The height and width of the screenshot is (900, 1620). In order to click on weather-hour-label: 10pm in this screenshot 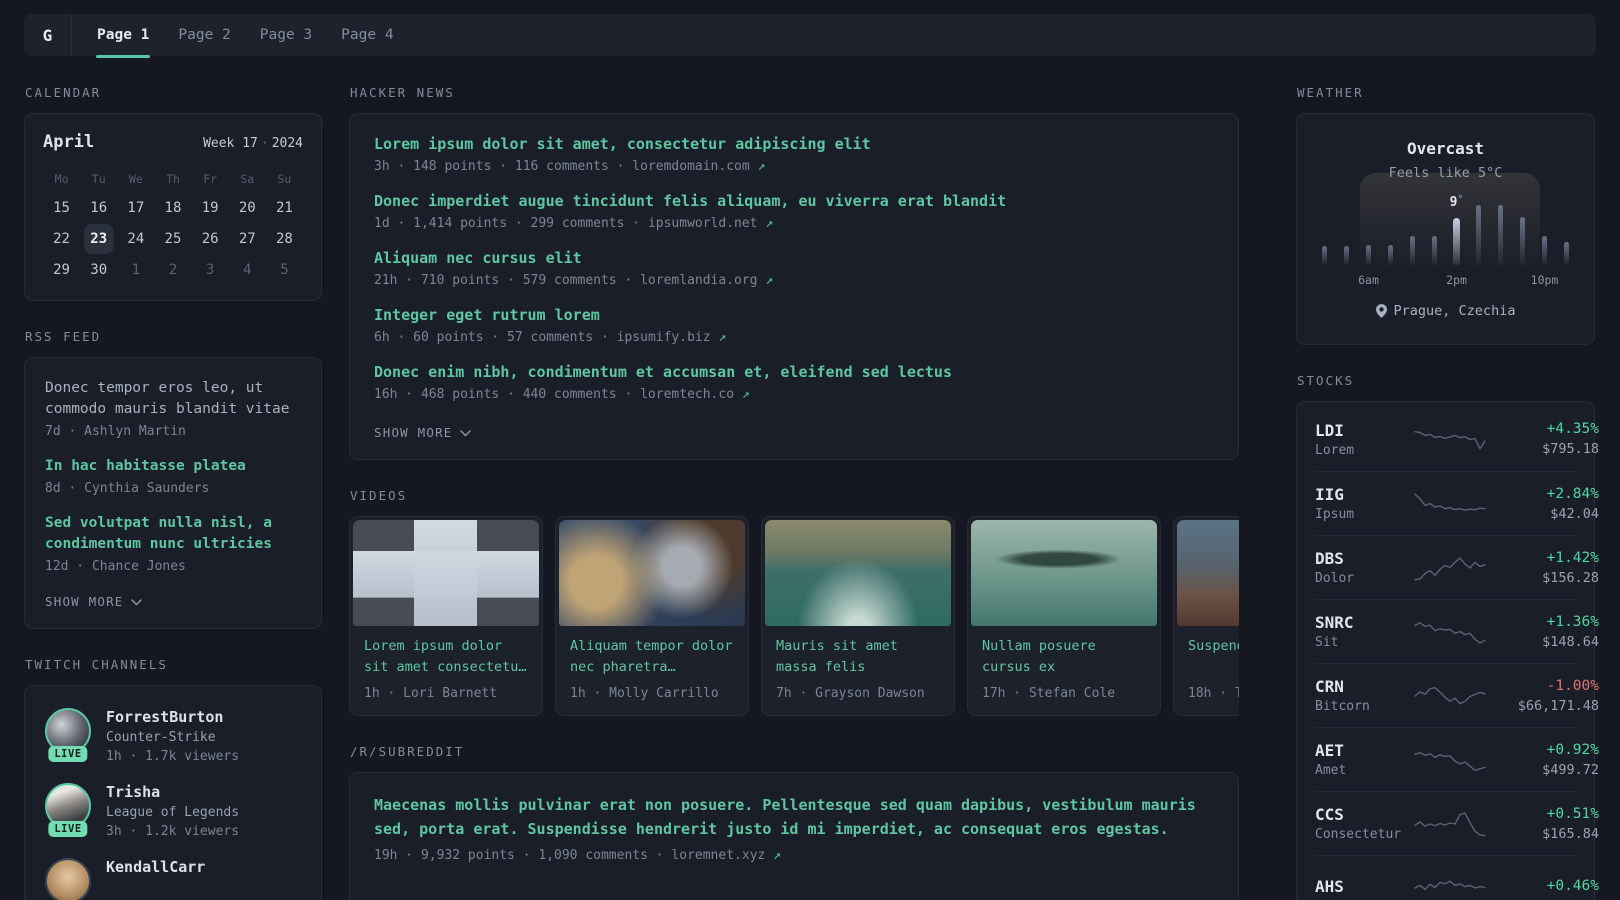, I will do `click(1544, 280)`.